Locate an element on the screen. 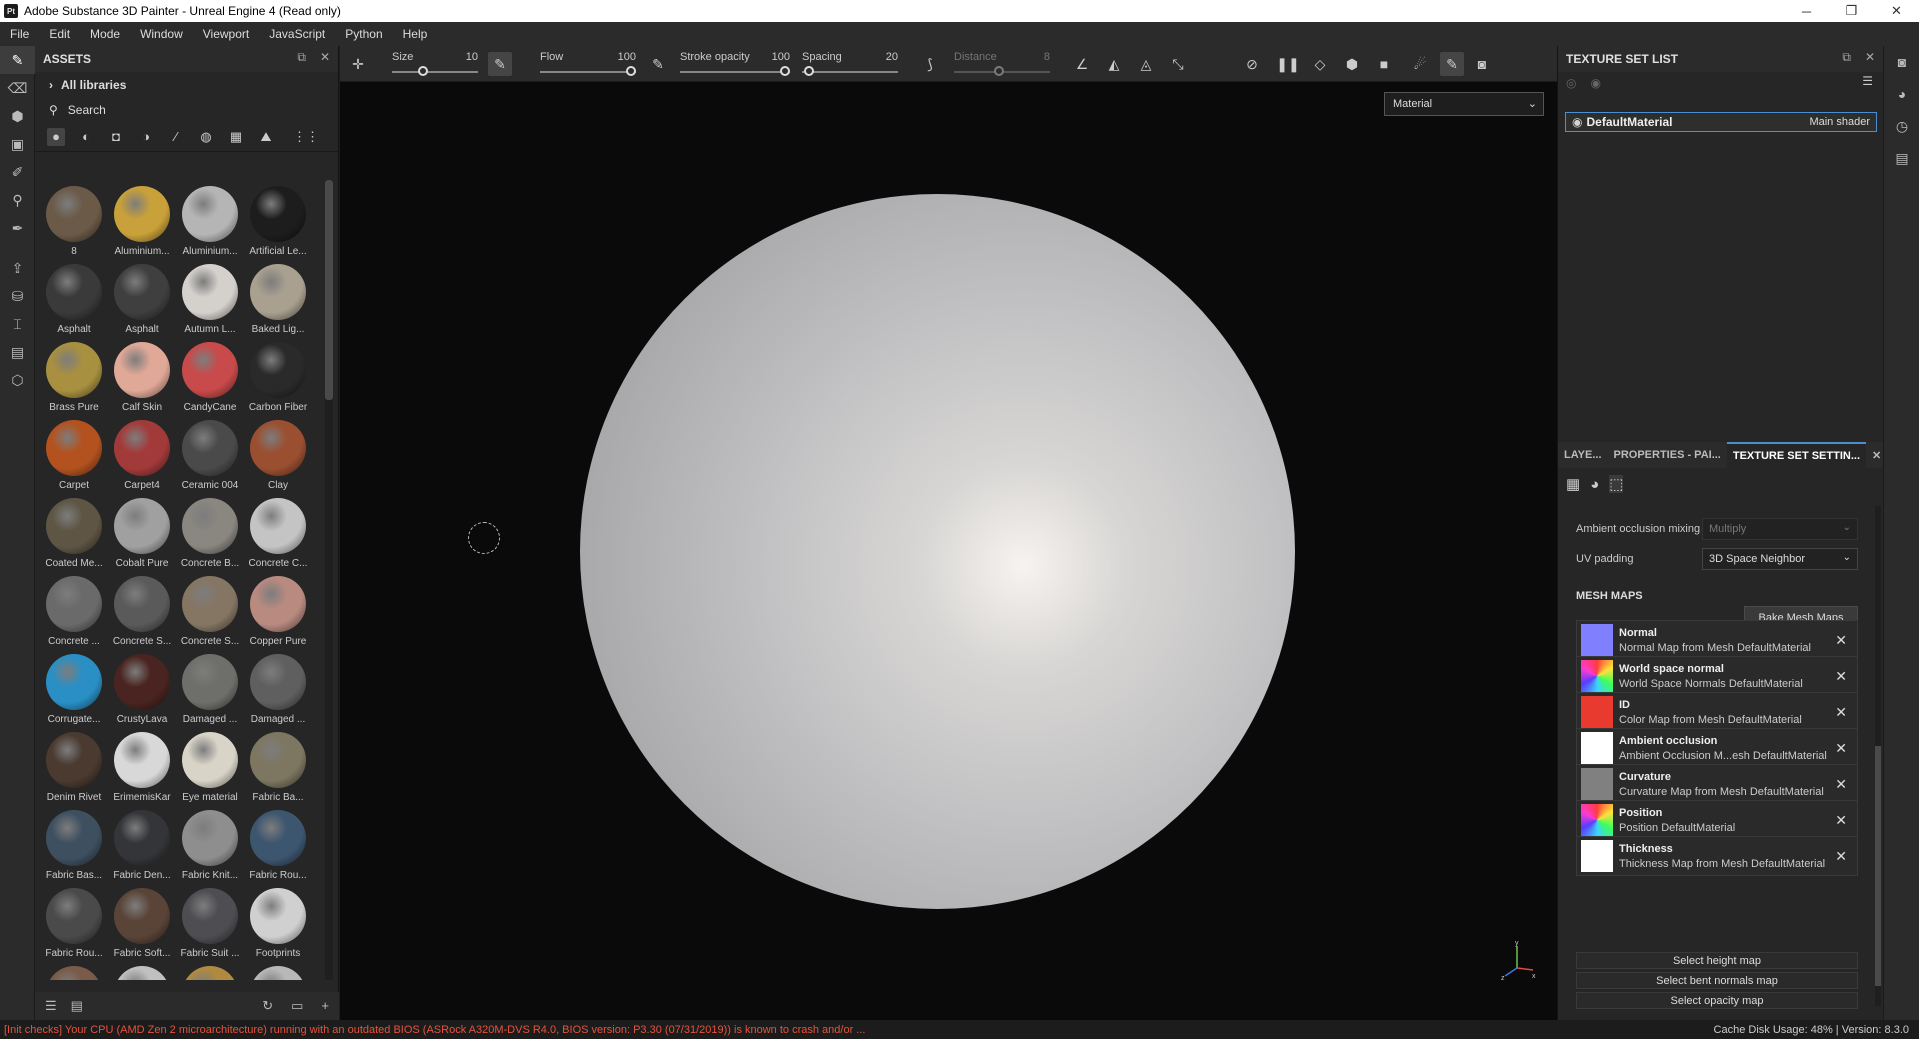 The width and height of the screenshot is (1919, 1039). paint-mode-icon: ✎ is located at coordinates (1452, 64).